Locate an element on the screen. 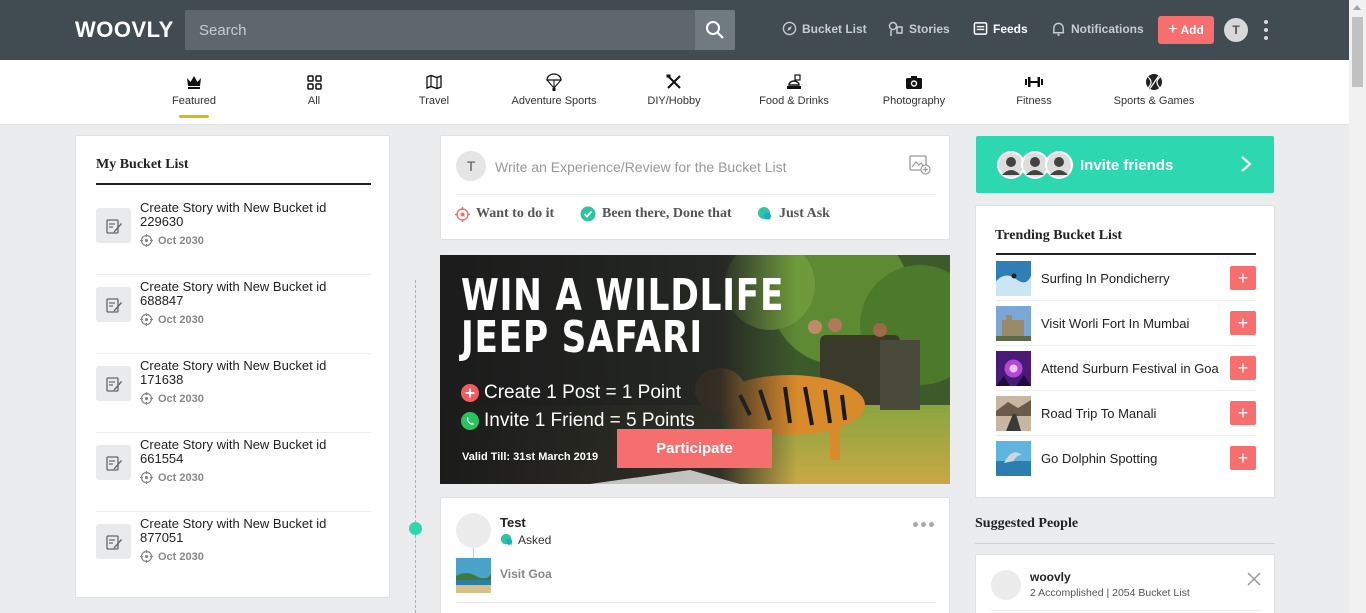 The image size is (1366, 613). plus-icon: + is located at coordinates (1173, 29).